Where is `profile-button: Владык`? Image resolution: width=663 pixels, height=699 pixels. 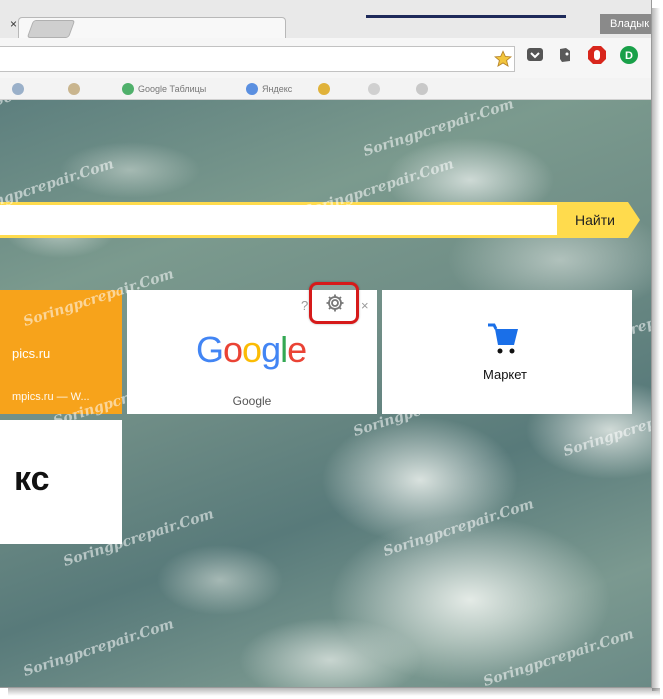 profile-button: Владык is located at coordinates (625, 24).